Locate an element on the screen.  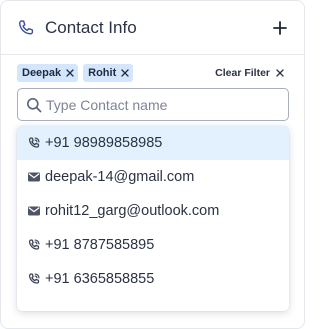
item-text: +91 6365858855 is located at coordinates (100, 279).